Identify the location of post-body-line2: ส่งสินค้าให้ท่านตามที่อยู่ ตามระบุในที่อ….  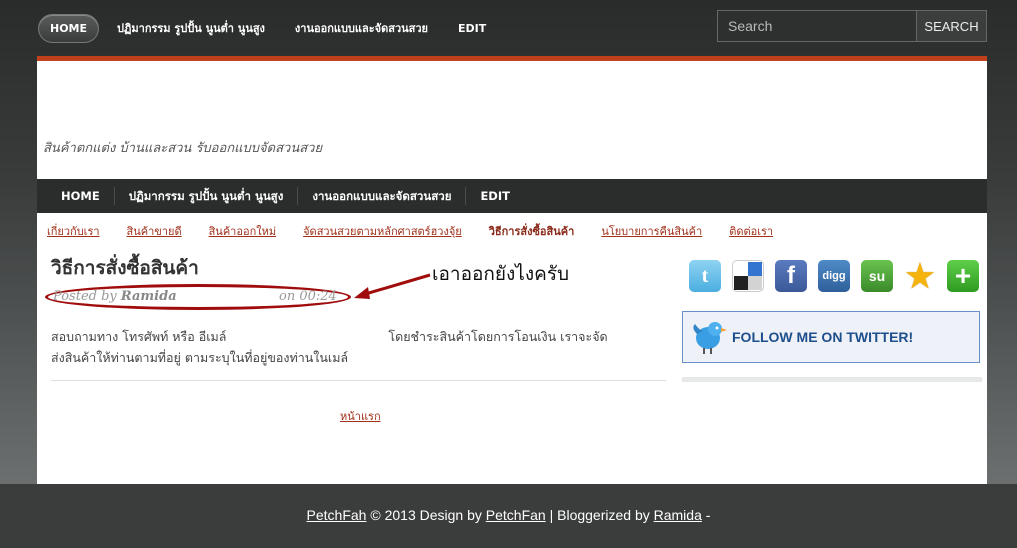
(200, 357).